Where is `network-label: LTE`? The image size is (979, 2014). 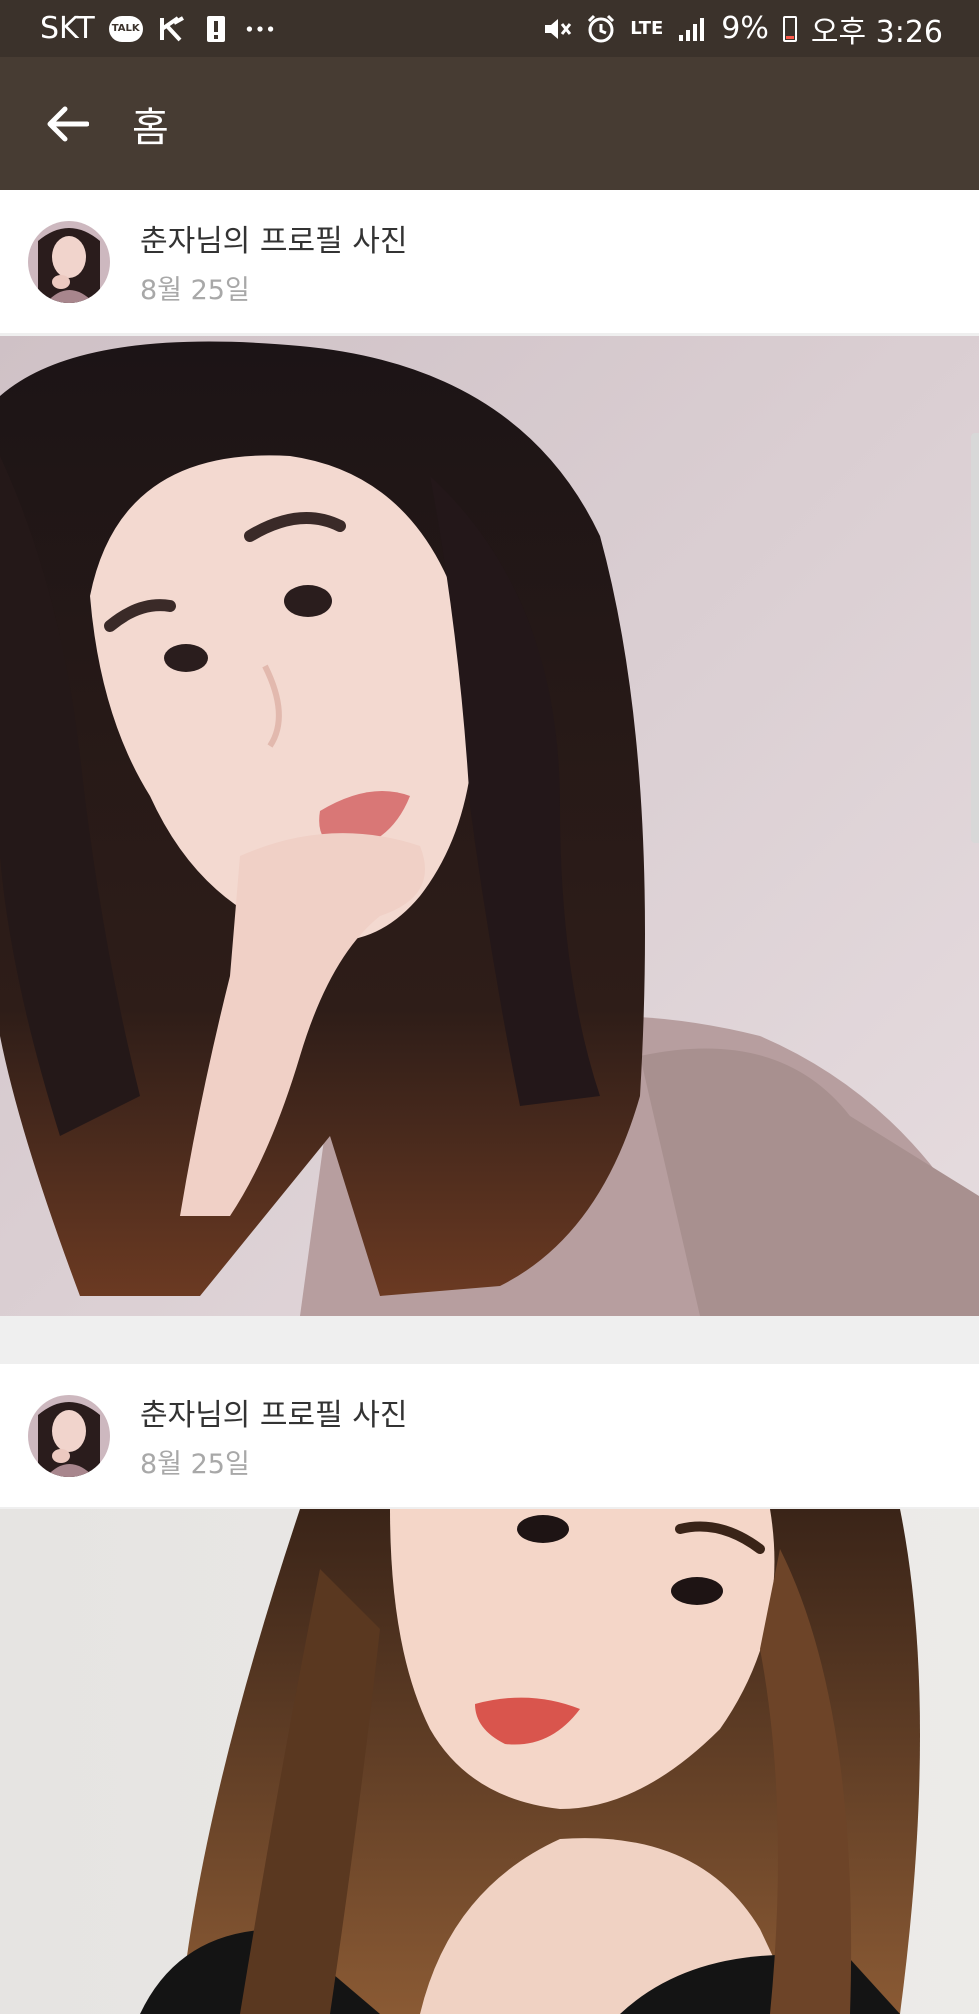
network-label: LTE is located at coordinates (647, 28).